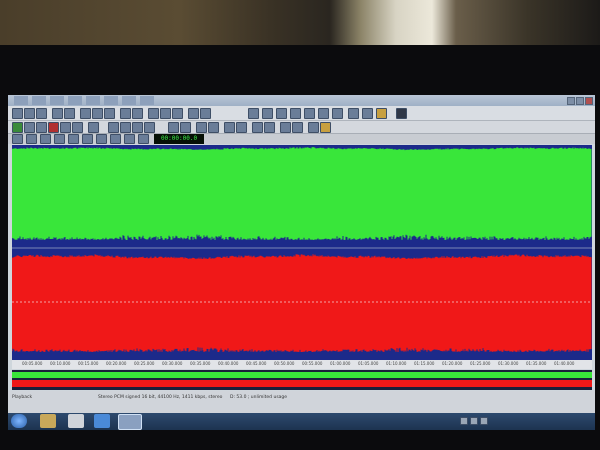  Describe the element at coordinates (213, 127) in the screenshot. I see `snap-icon` at that location.